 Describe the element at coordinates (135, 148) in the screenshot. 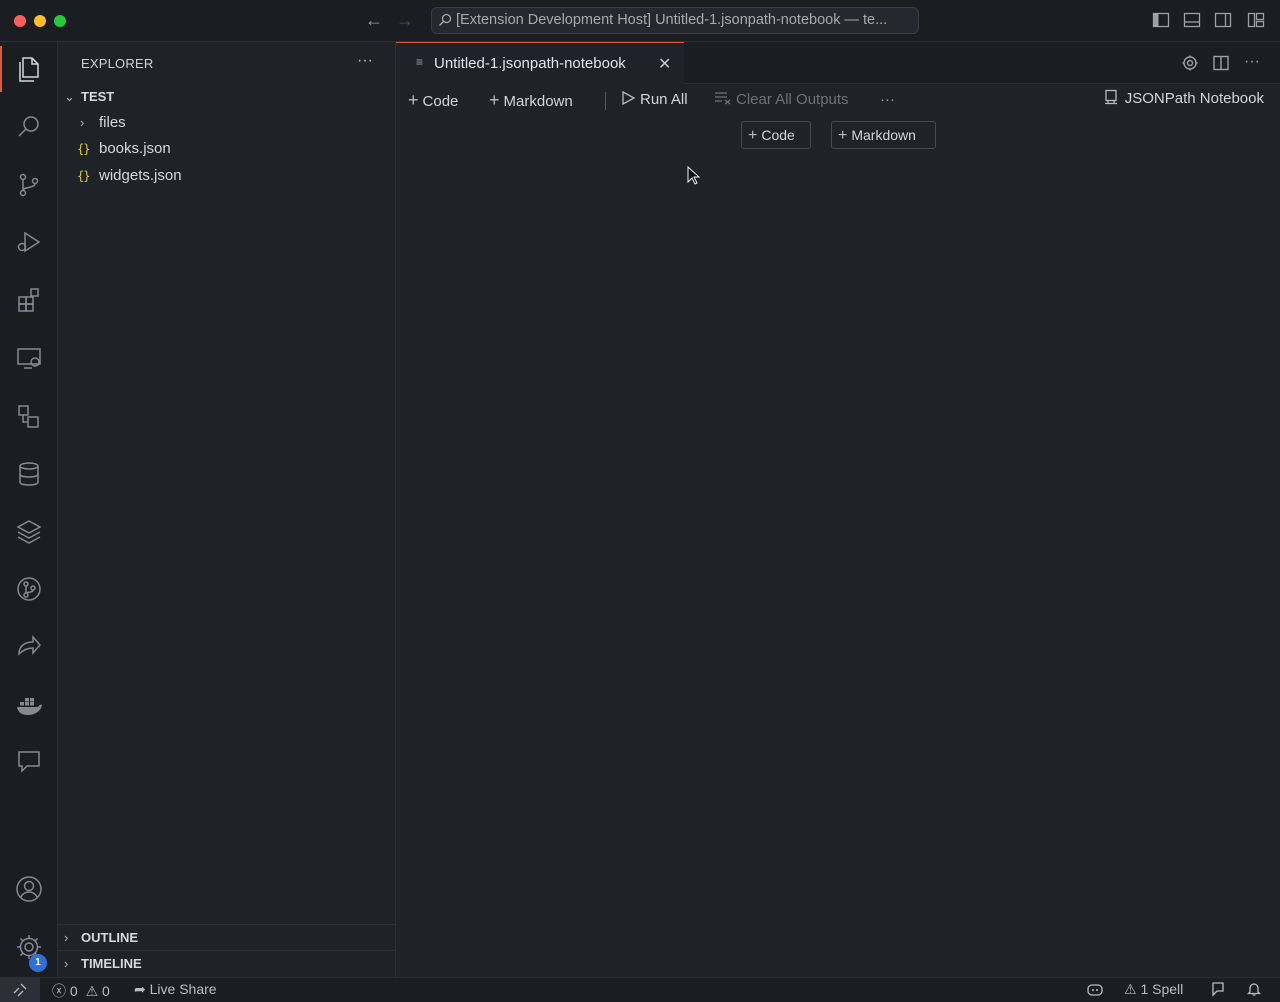

I see `tree-item-label: books.json` at that location.